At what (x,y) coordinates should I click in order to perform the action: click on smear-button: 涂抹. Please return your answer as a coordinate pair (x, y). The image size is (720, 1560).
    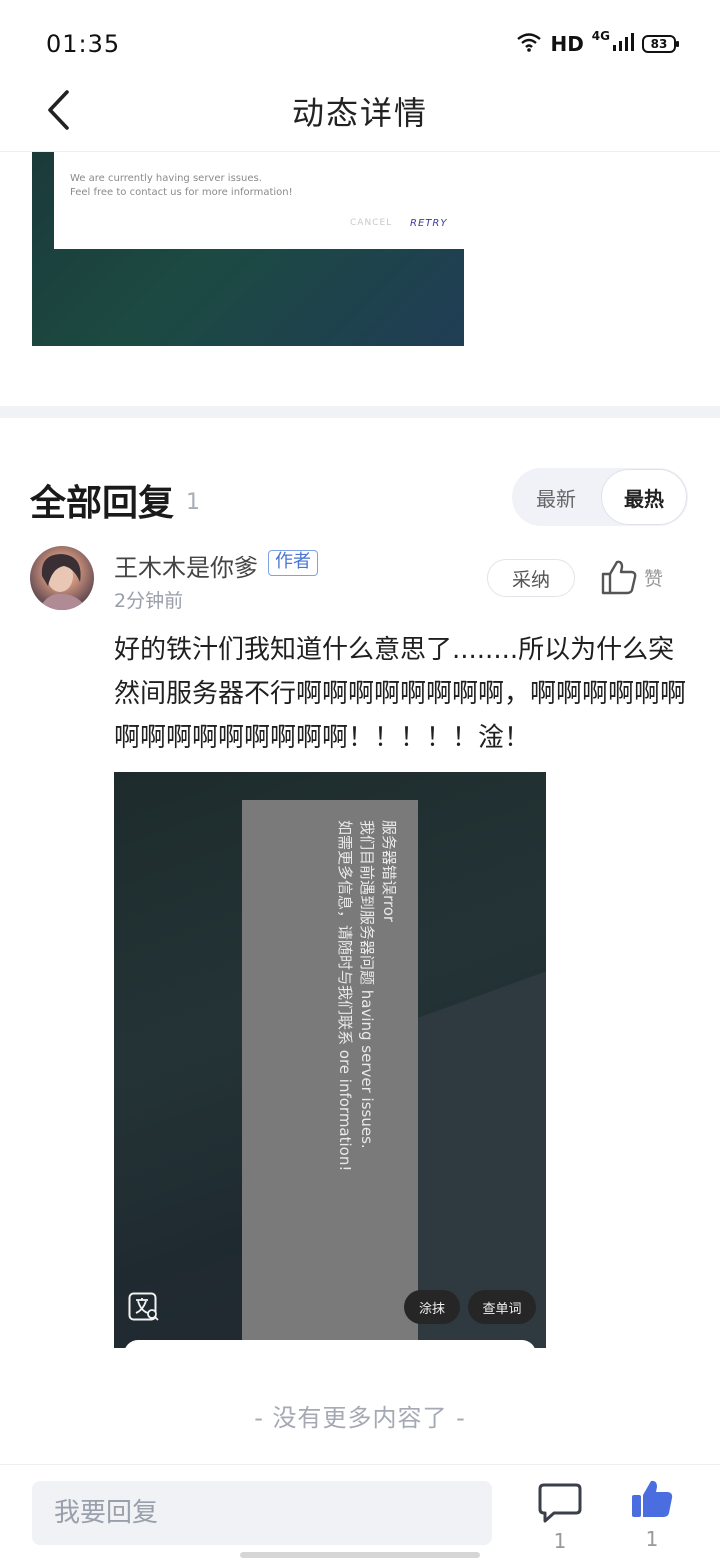
    Looking at the image, I should click on (432, 1307).